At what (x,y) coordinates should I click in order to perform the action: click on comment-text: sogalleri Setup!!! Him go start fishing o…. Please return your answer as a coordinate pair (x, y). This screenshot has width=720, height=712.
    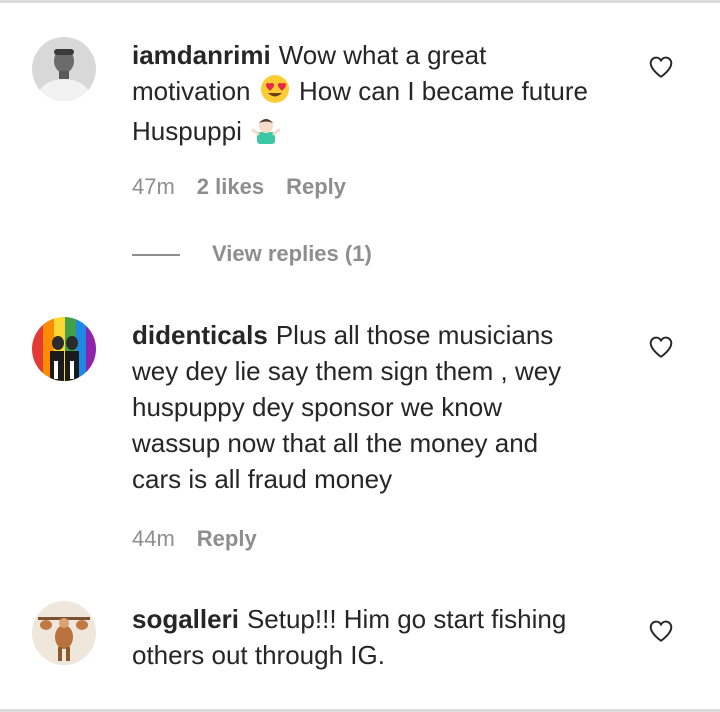
    Looking at the image, I should click on (362, 637).